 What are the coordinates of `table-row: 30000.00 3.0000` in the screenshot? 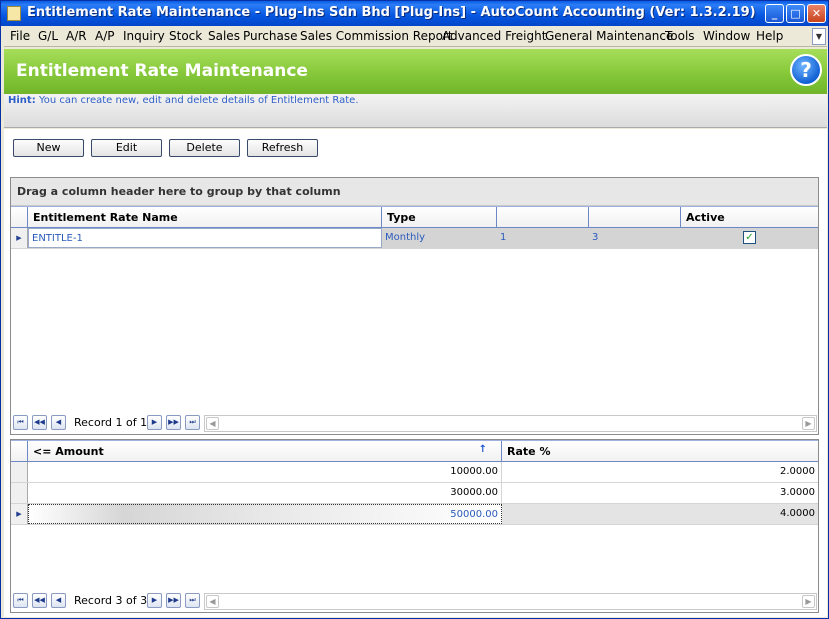 It's located at (414, 493).